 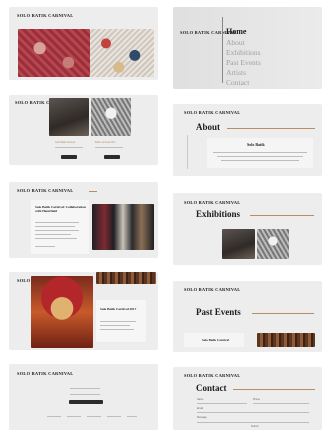 What do you see at coordinates (215, 340) in the screenshot?
I see `past-event-label: Solo Batik Carnival` at bounding box center [215, 340].